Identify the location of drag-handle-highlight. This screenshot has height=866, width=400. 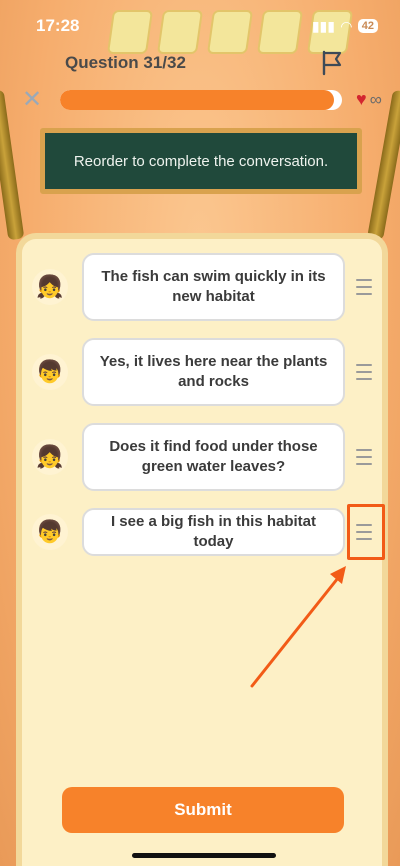
(366, 532).